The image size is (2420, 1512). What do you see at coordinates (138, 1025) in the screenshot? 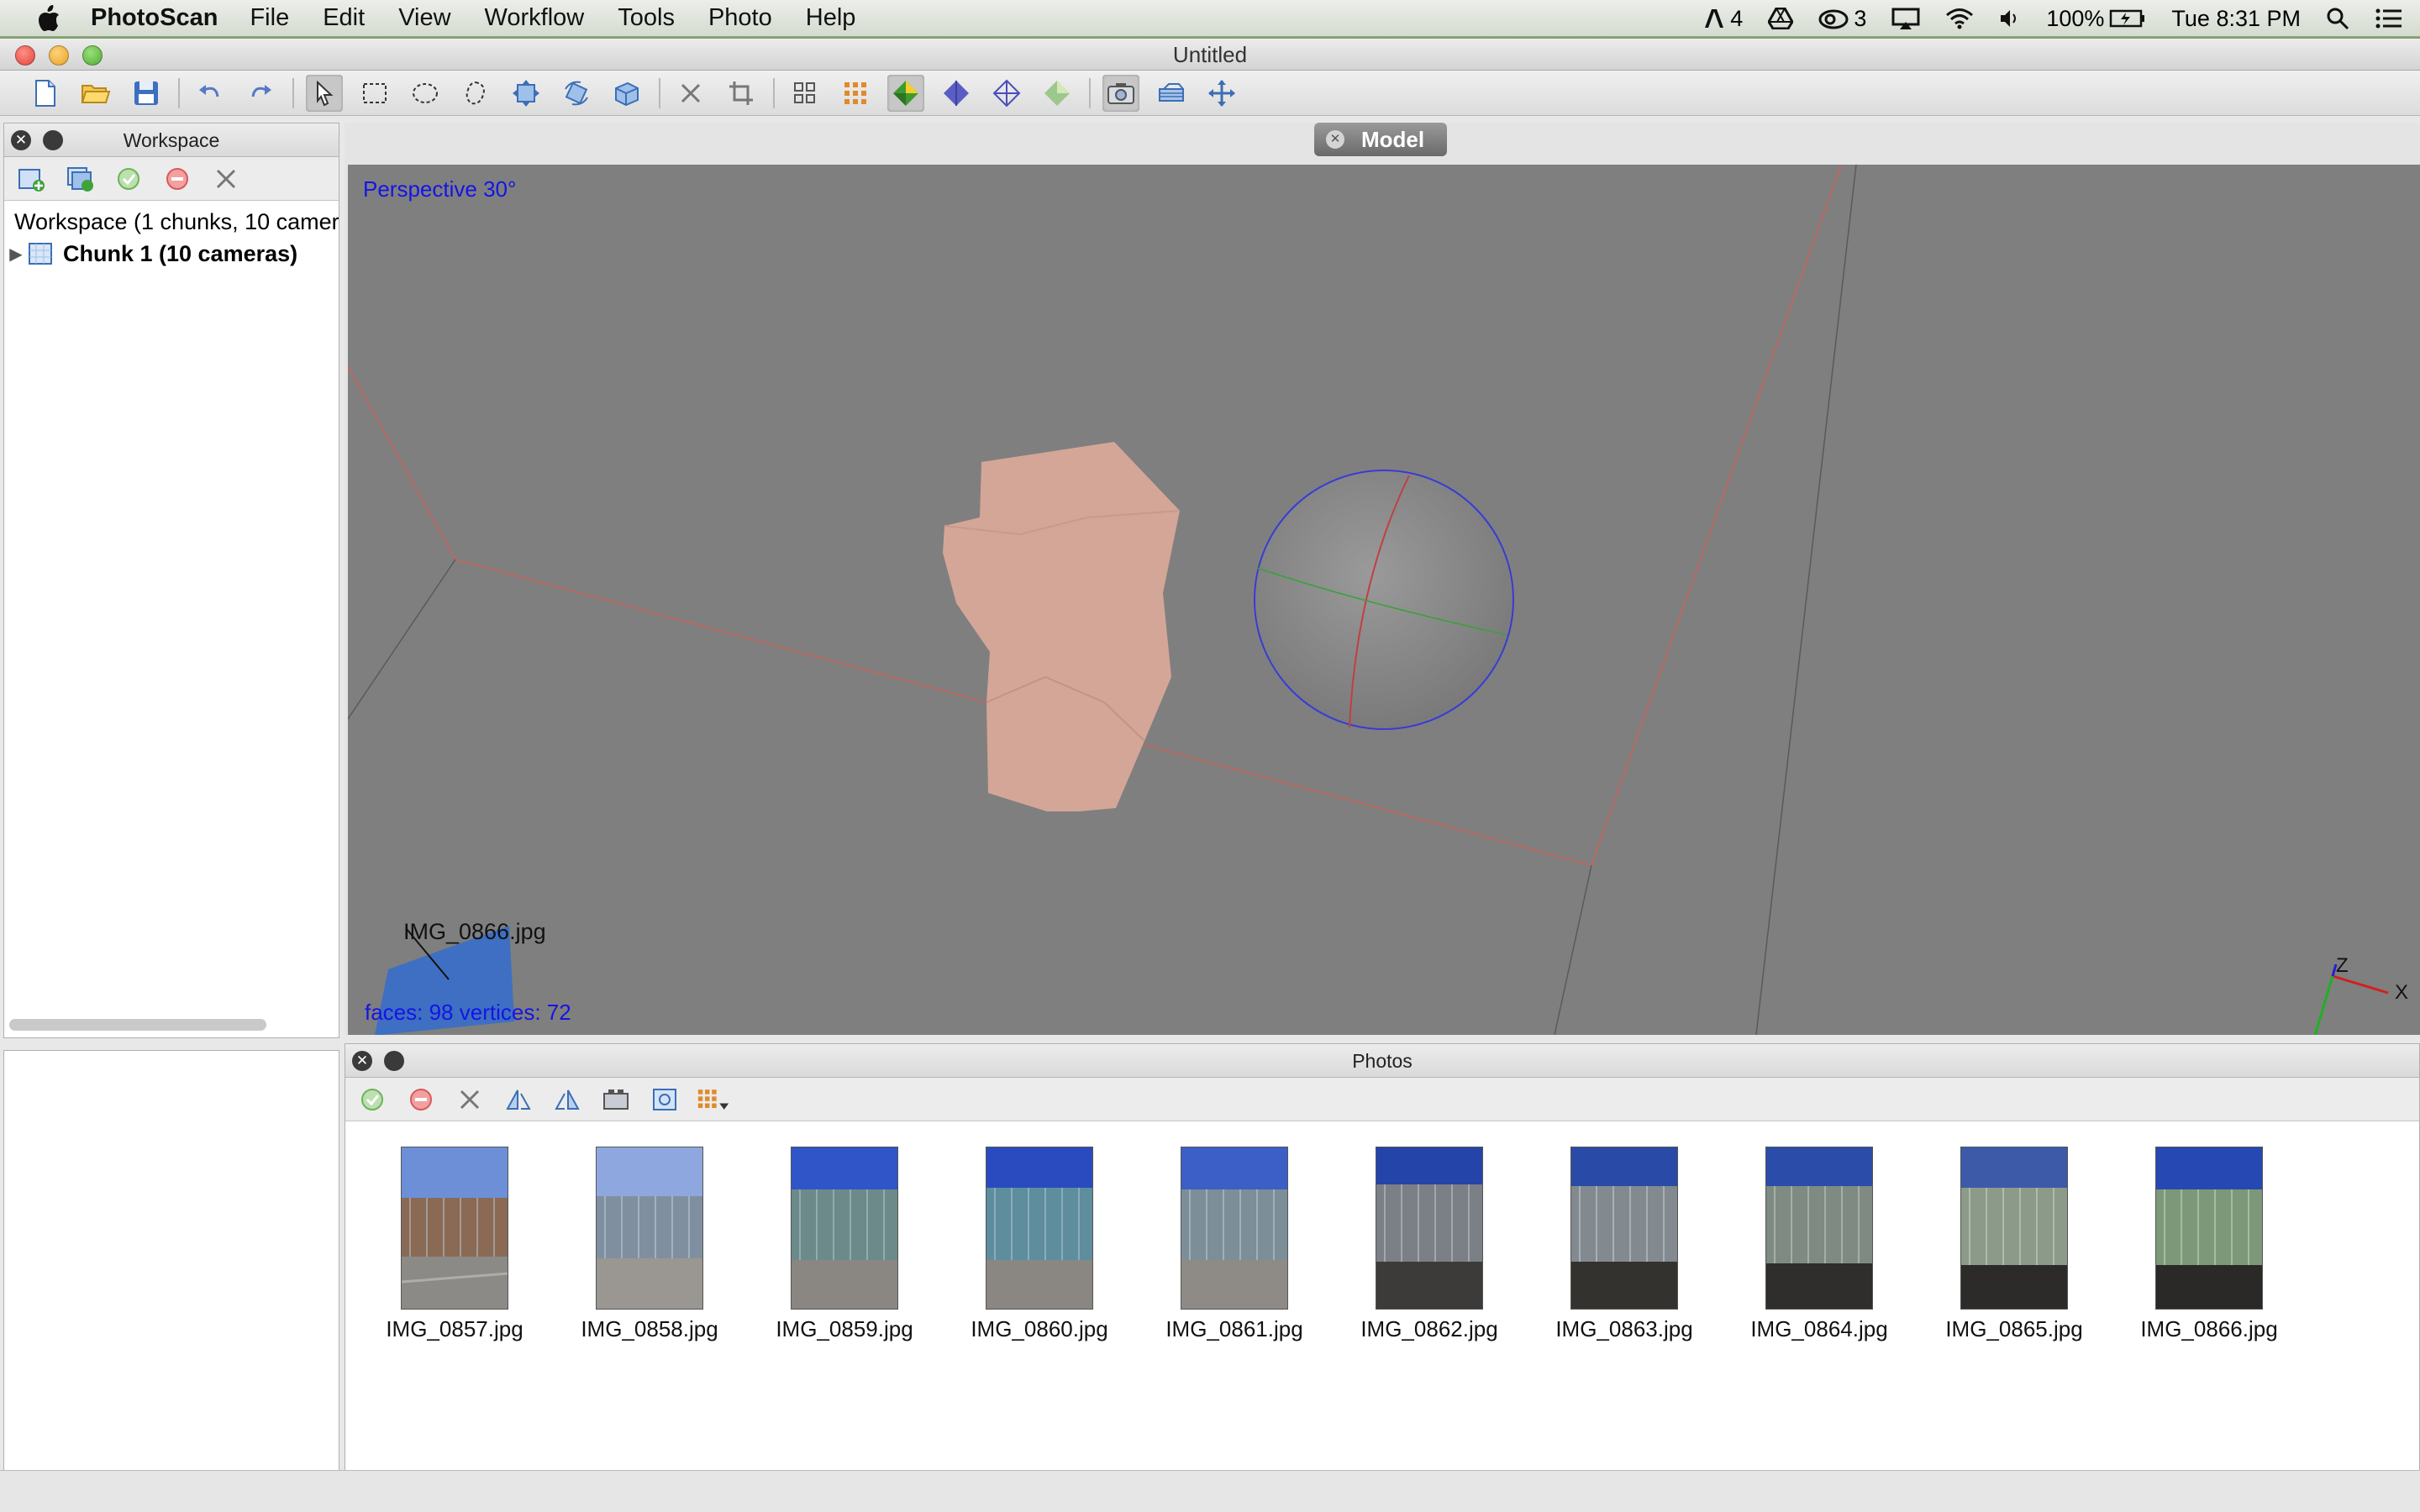
I see `workspace-horizontal-scrollbar` at bounding box center [138, 1025].